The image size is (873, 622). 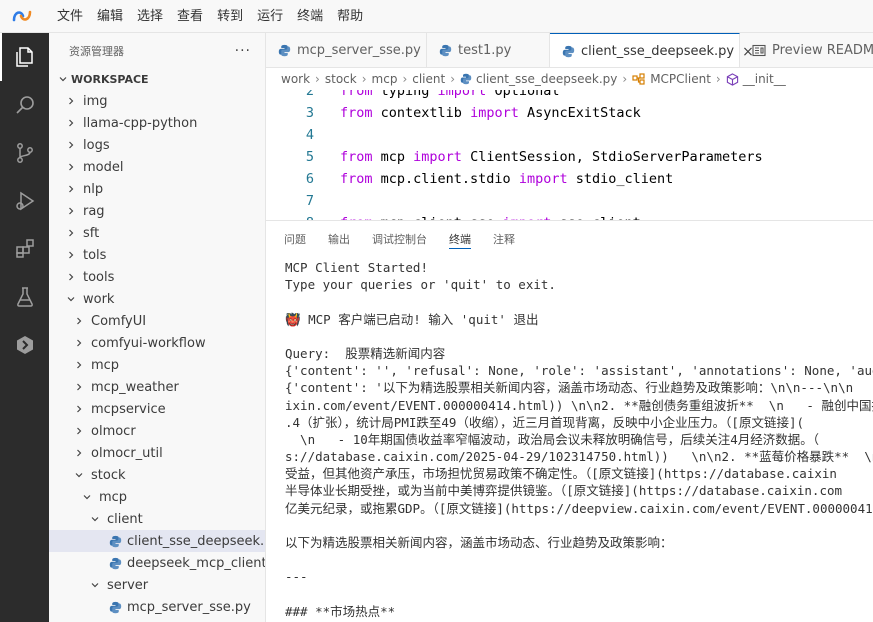 What do you see at coordinates (24, 201) in the screenshot?
I see `run-debug-icon` at bounding box center [24, 201].